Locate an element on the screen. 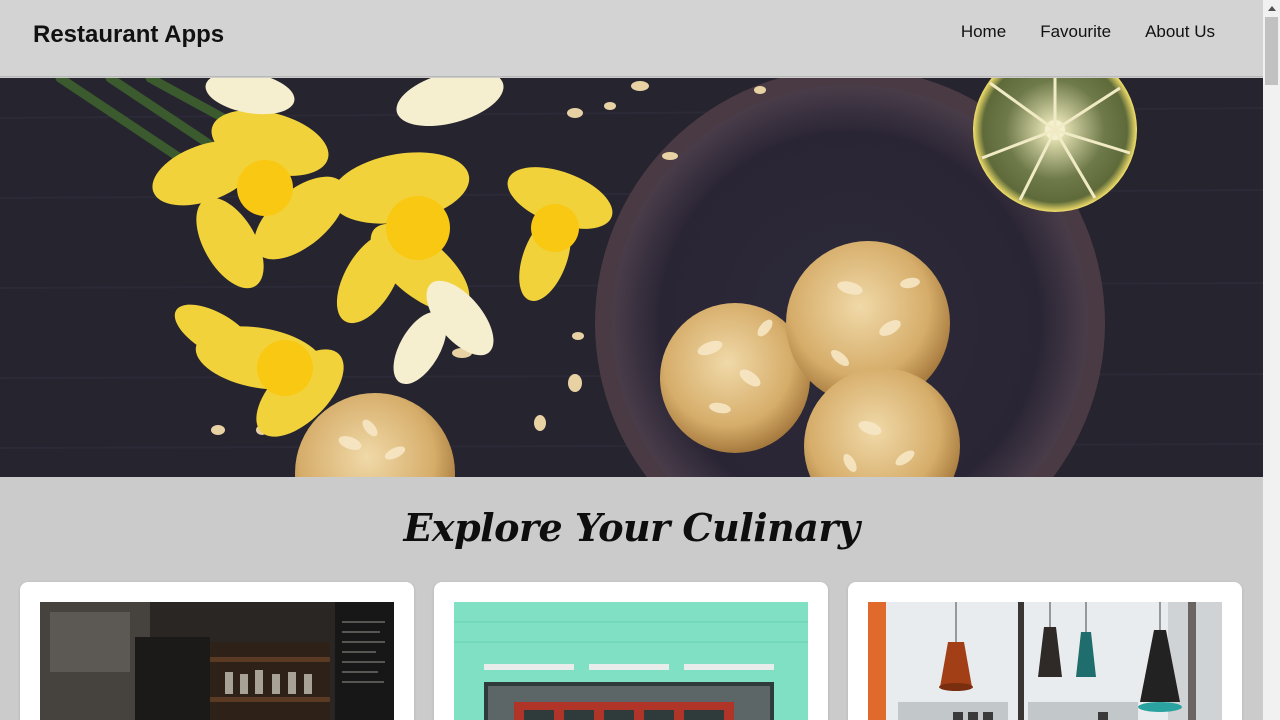 The width and height of the screenshot is (1280, 720). nav-home-link: Home is located at coordinates (983, 32).